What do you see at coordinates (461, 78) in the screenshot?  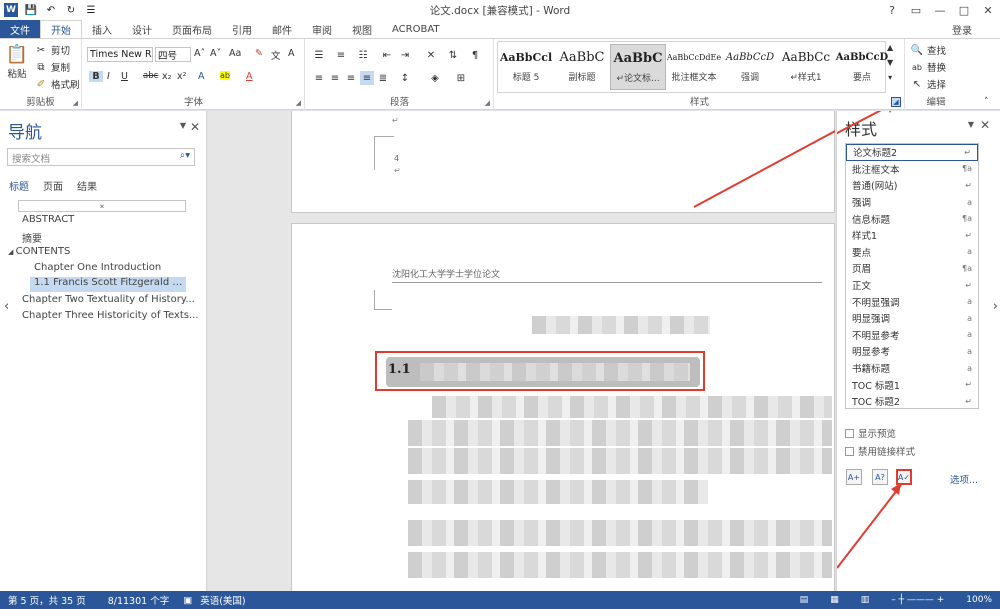 I see `borders-button: ⊞` at bounding box center [461, 78].